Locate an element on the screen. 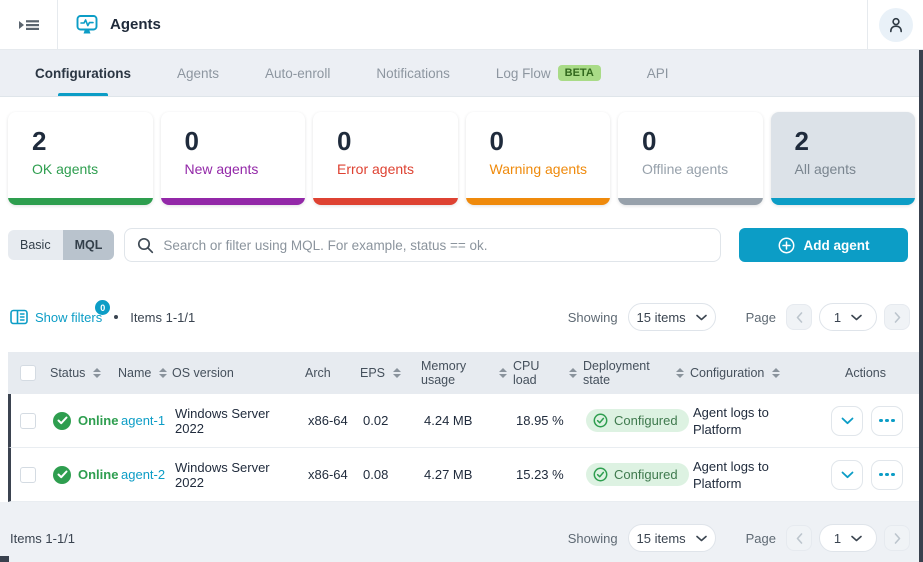 This screenshot has height=562, width=923. search-input is located at coordinates (441, 245).